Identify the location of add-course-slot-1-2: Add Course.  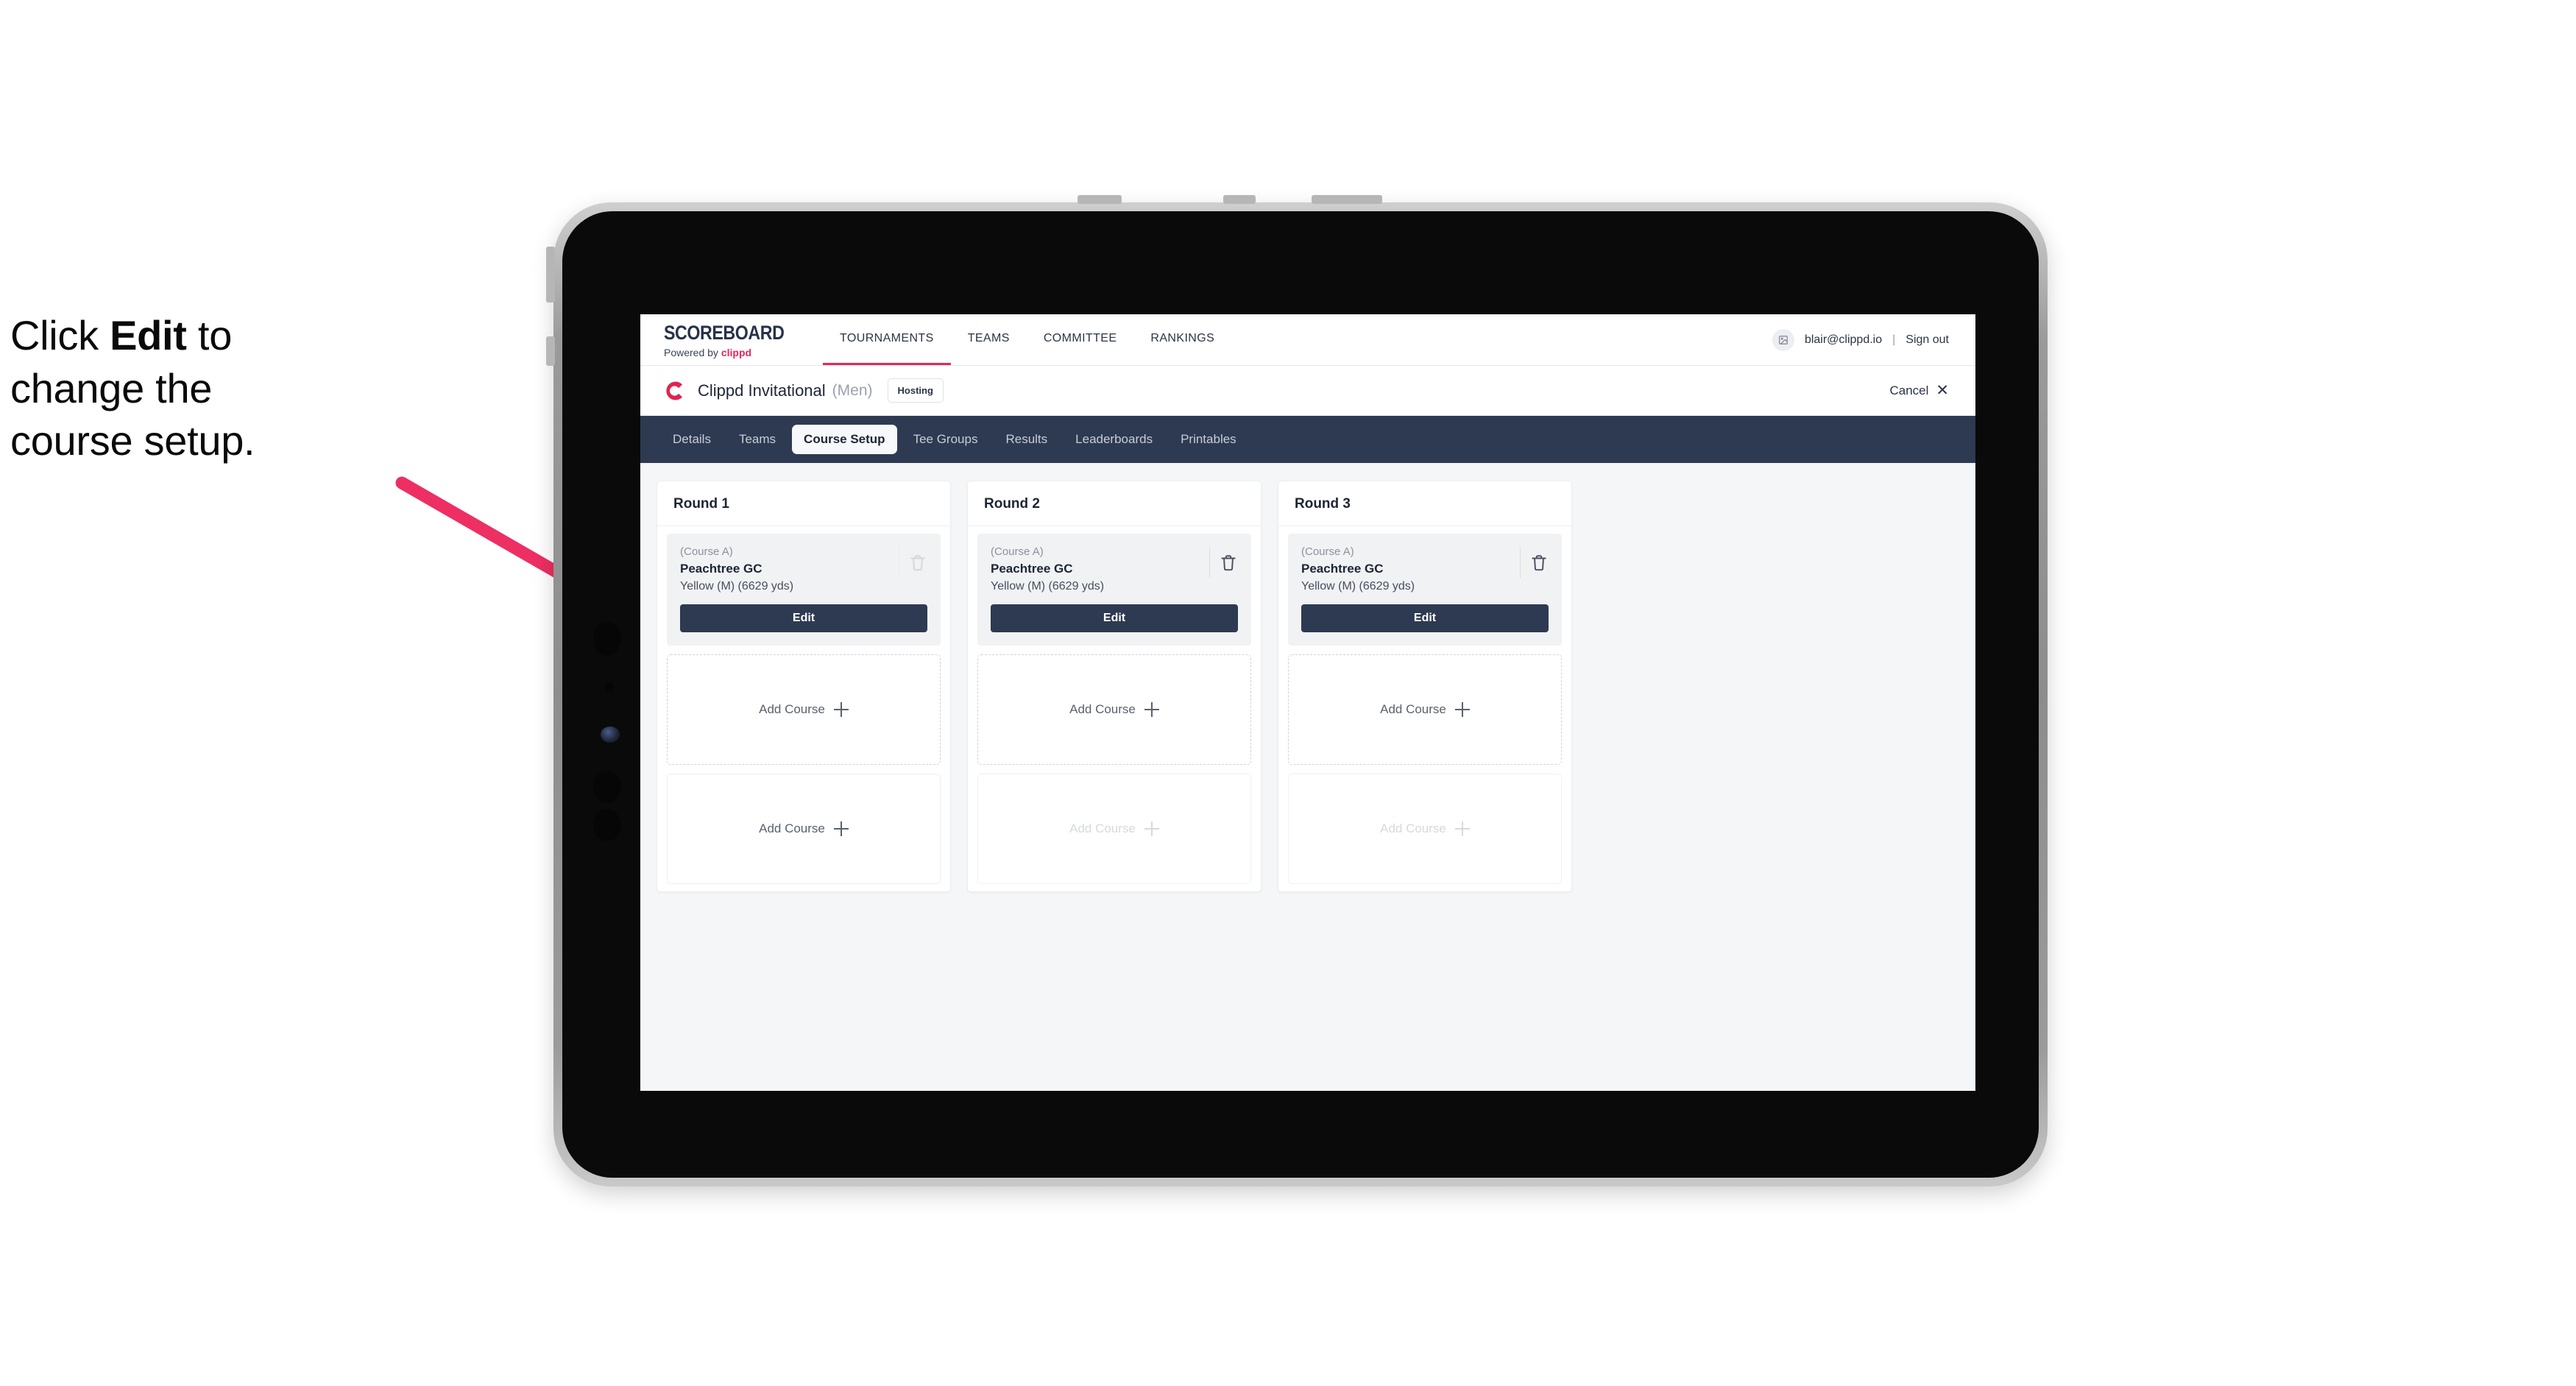
(804, 829).